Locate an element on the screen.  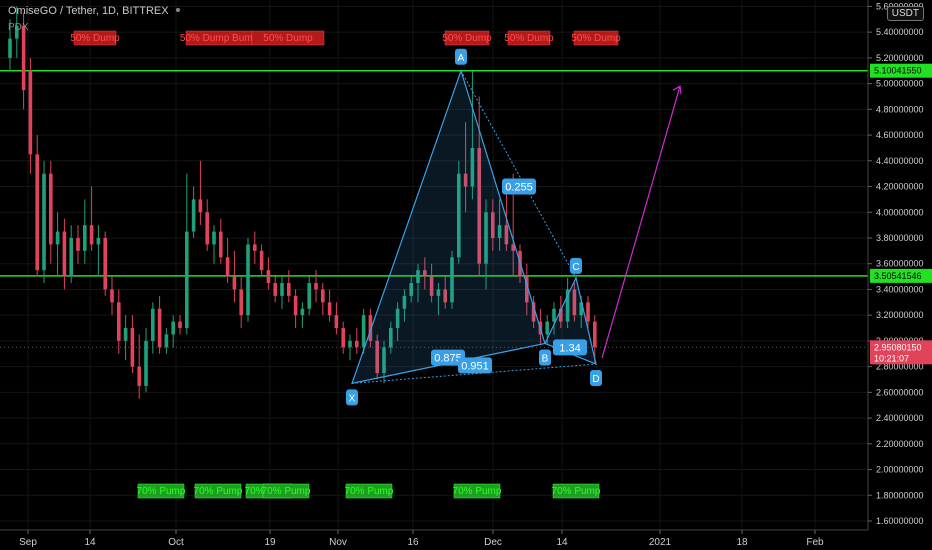
pattern-point-label: A is located at coordinates (461, 58).